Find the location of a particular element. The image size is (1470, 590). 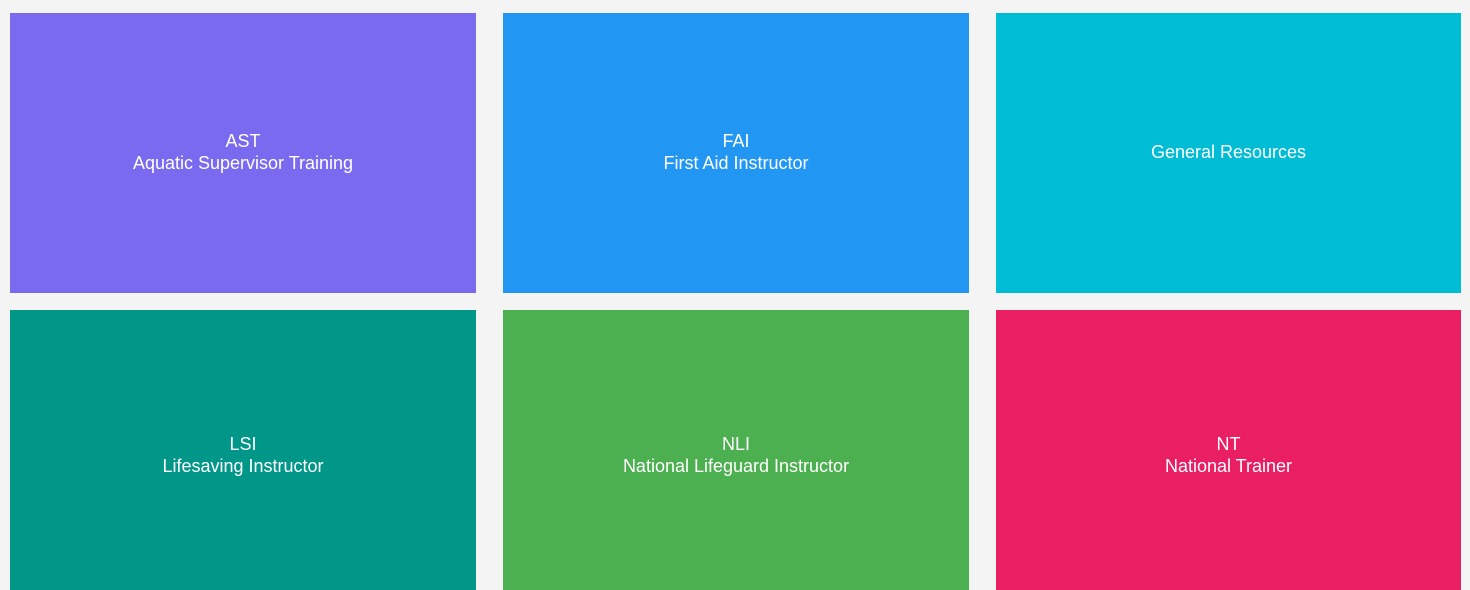

tile-content: General Resources is located at coordinates (1228, 152).